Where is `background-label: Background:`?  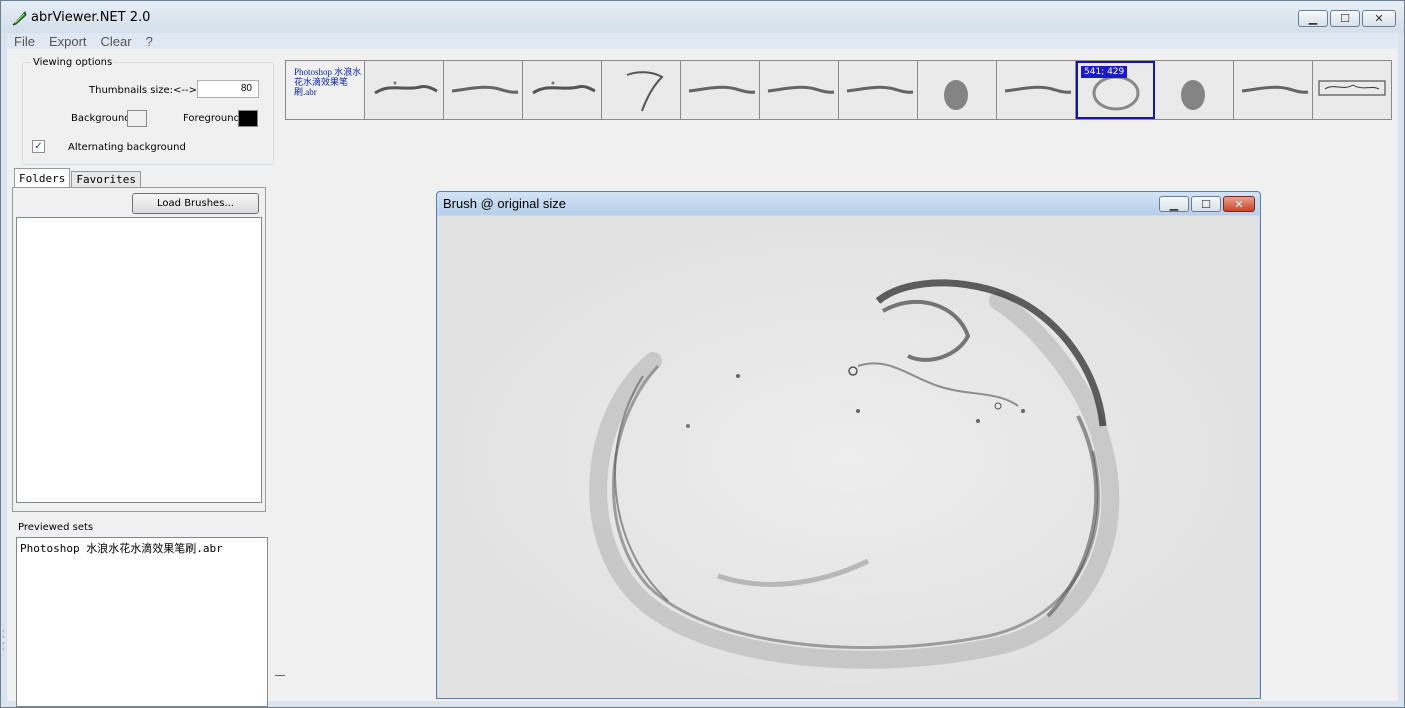
background-label: Background: is located at coordinates (103, 118).